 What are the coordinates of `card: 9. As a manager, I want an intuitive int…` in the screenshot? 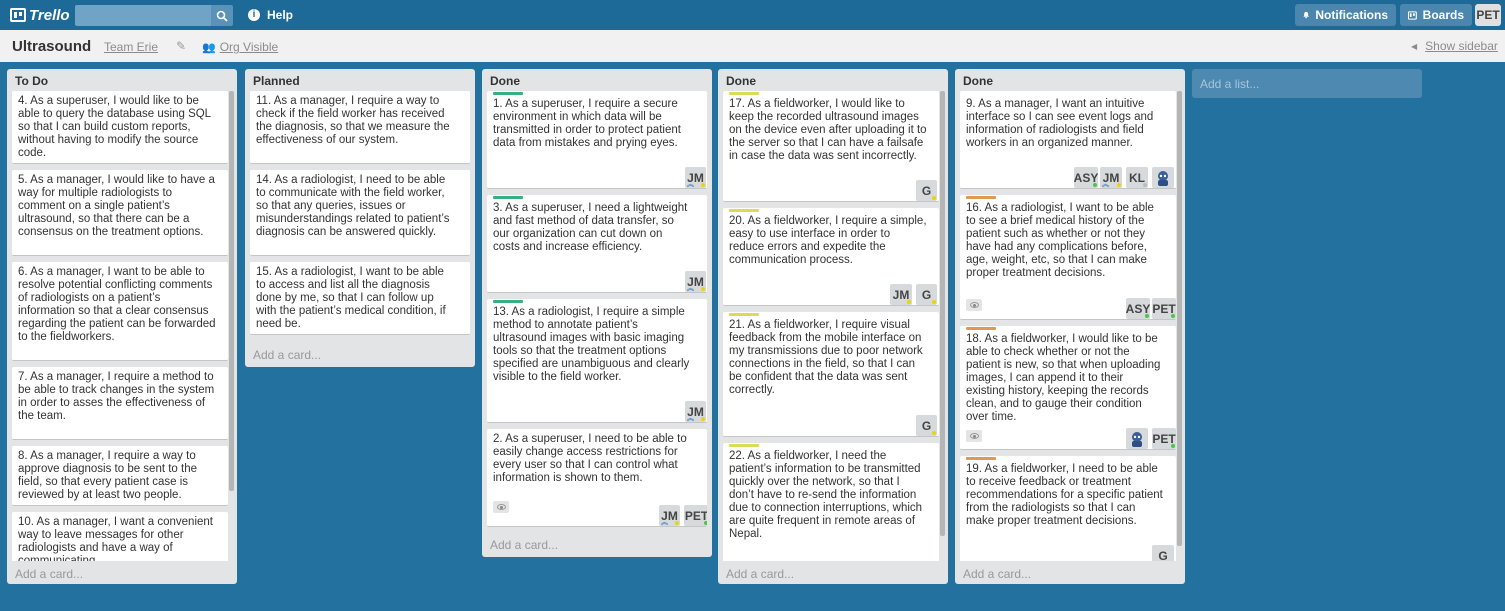 It's located at (1068, 140).